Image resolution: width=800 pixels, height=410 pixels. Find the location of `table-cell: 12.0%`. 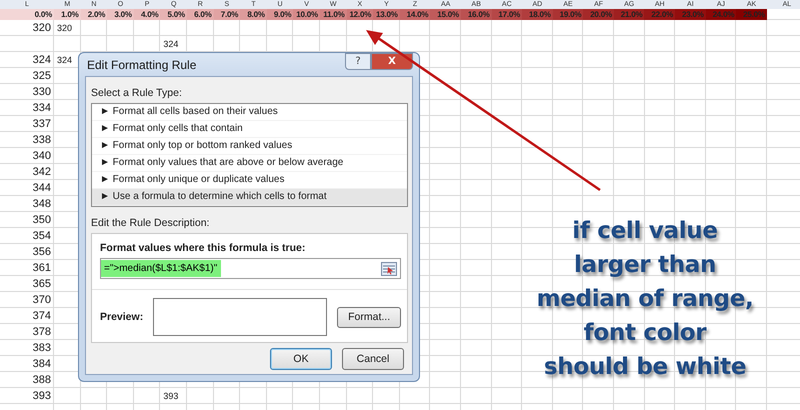

table-cell: 12.0% is located at coordinates (360, 14).